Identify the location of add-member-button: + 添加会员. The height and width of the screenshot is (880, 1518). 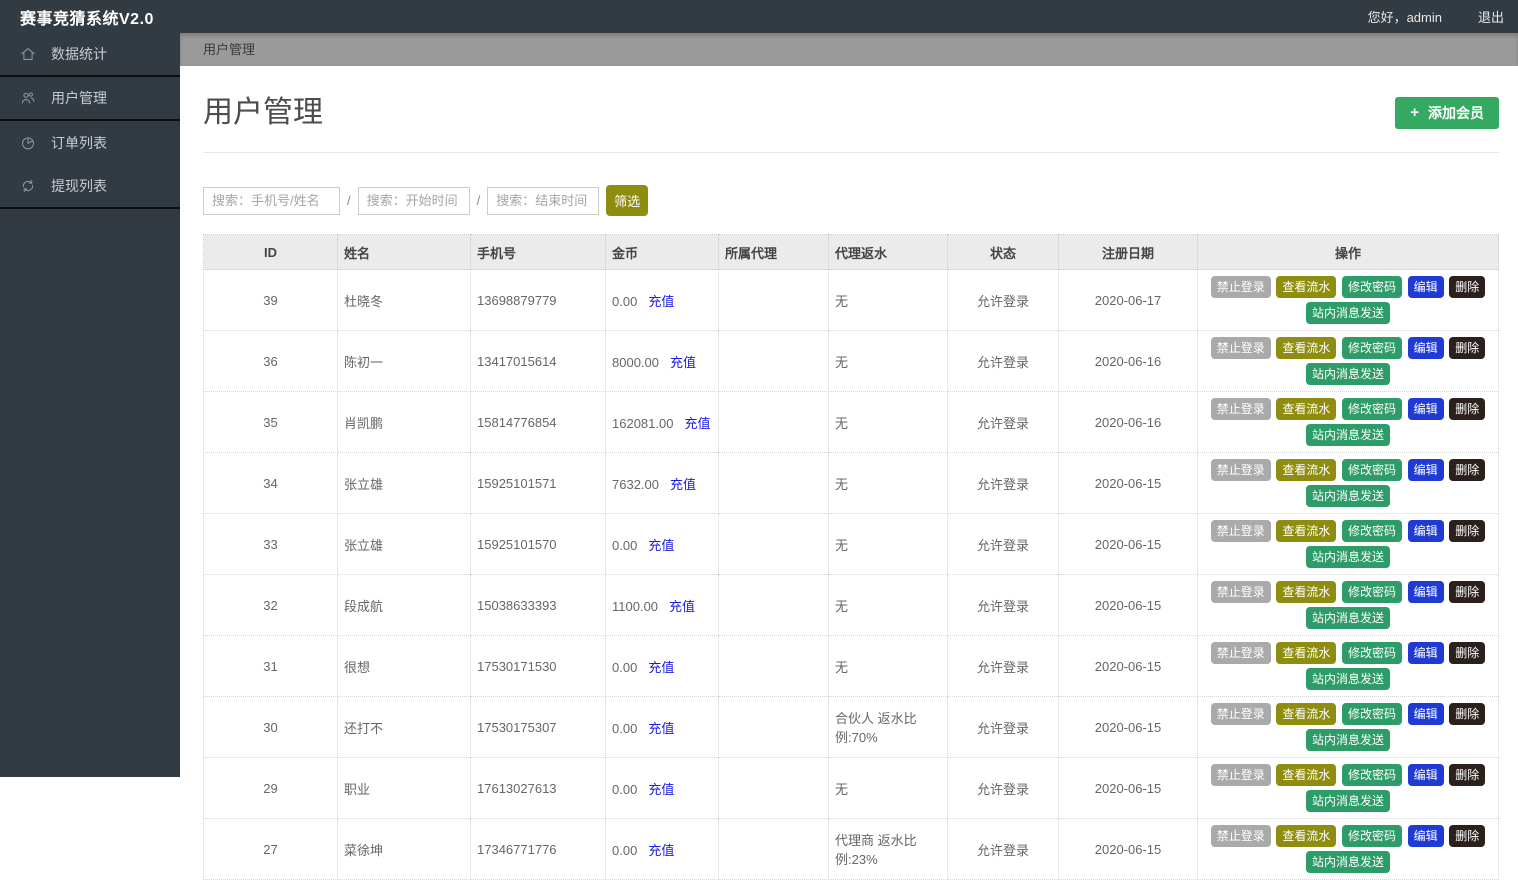
(1447, 112).